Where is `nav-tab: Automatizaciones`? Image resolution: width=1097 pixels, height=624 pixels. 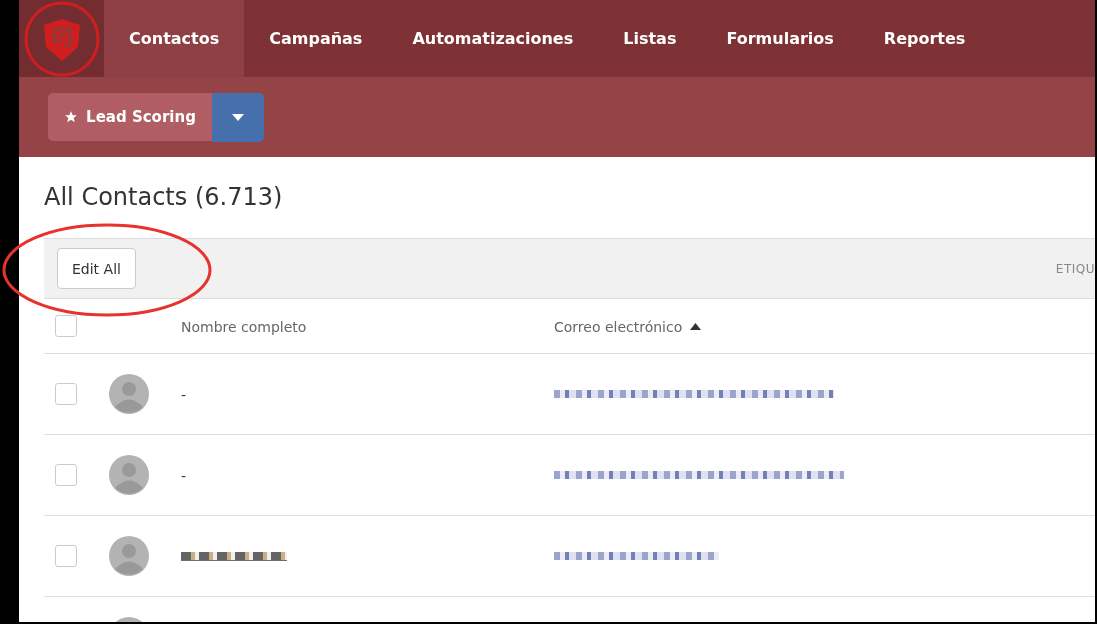 nav-tab: Automatizaciones is located at coordinates (493, 38).